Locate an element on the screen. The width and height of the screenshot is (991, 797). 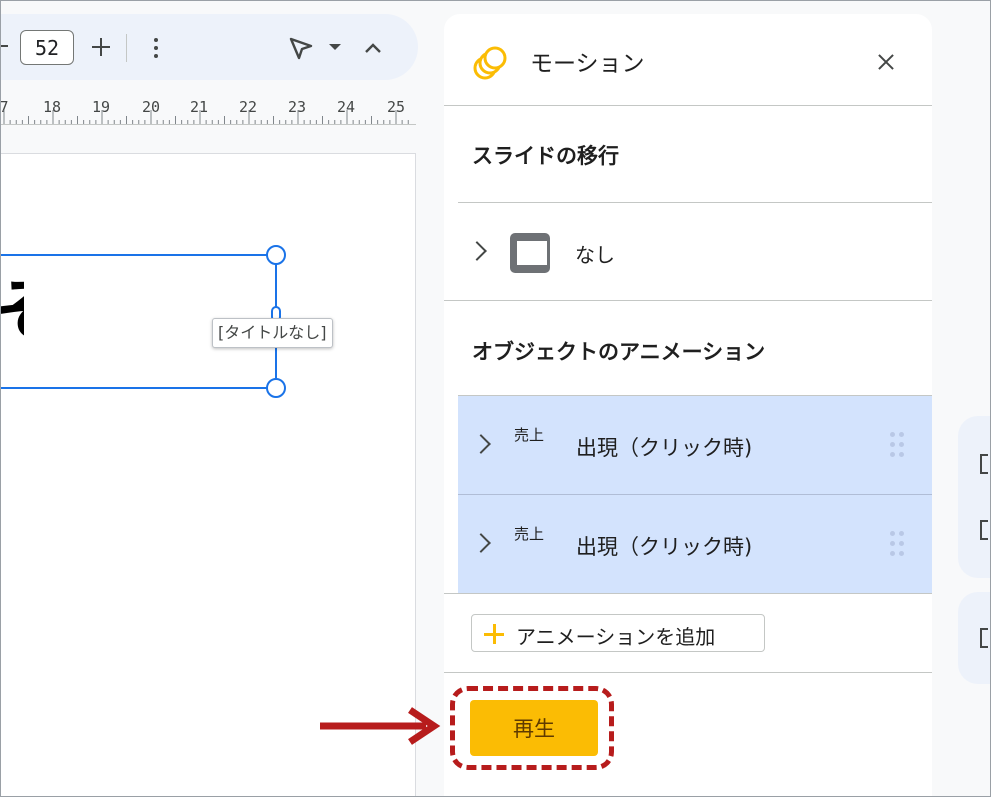
annotation-arrow-icon is located at coordinates (380, 726).